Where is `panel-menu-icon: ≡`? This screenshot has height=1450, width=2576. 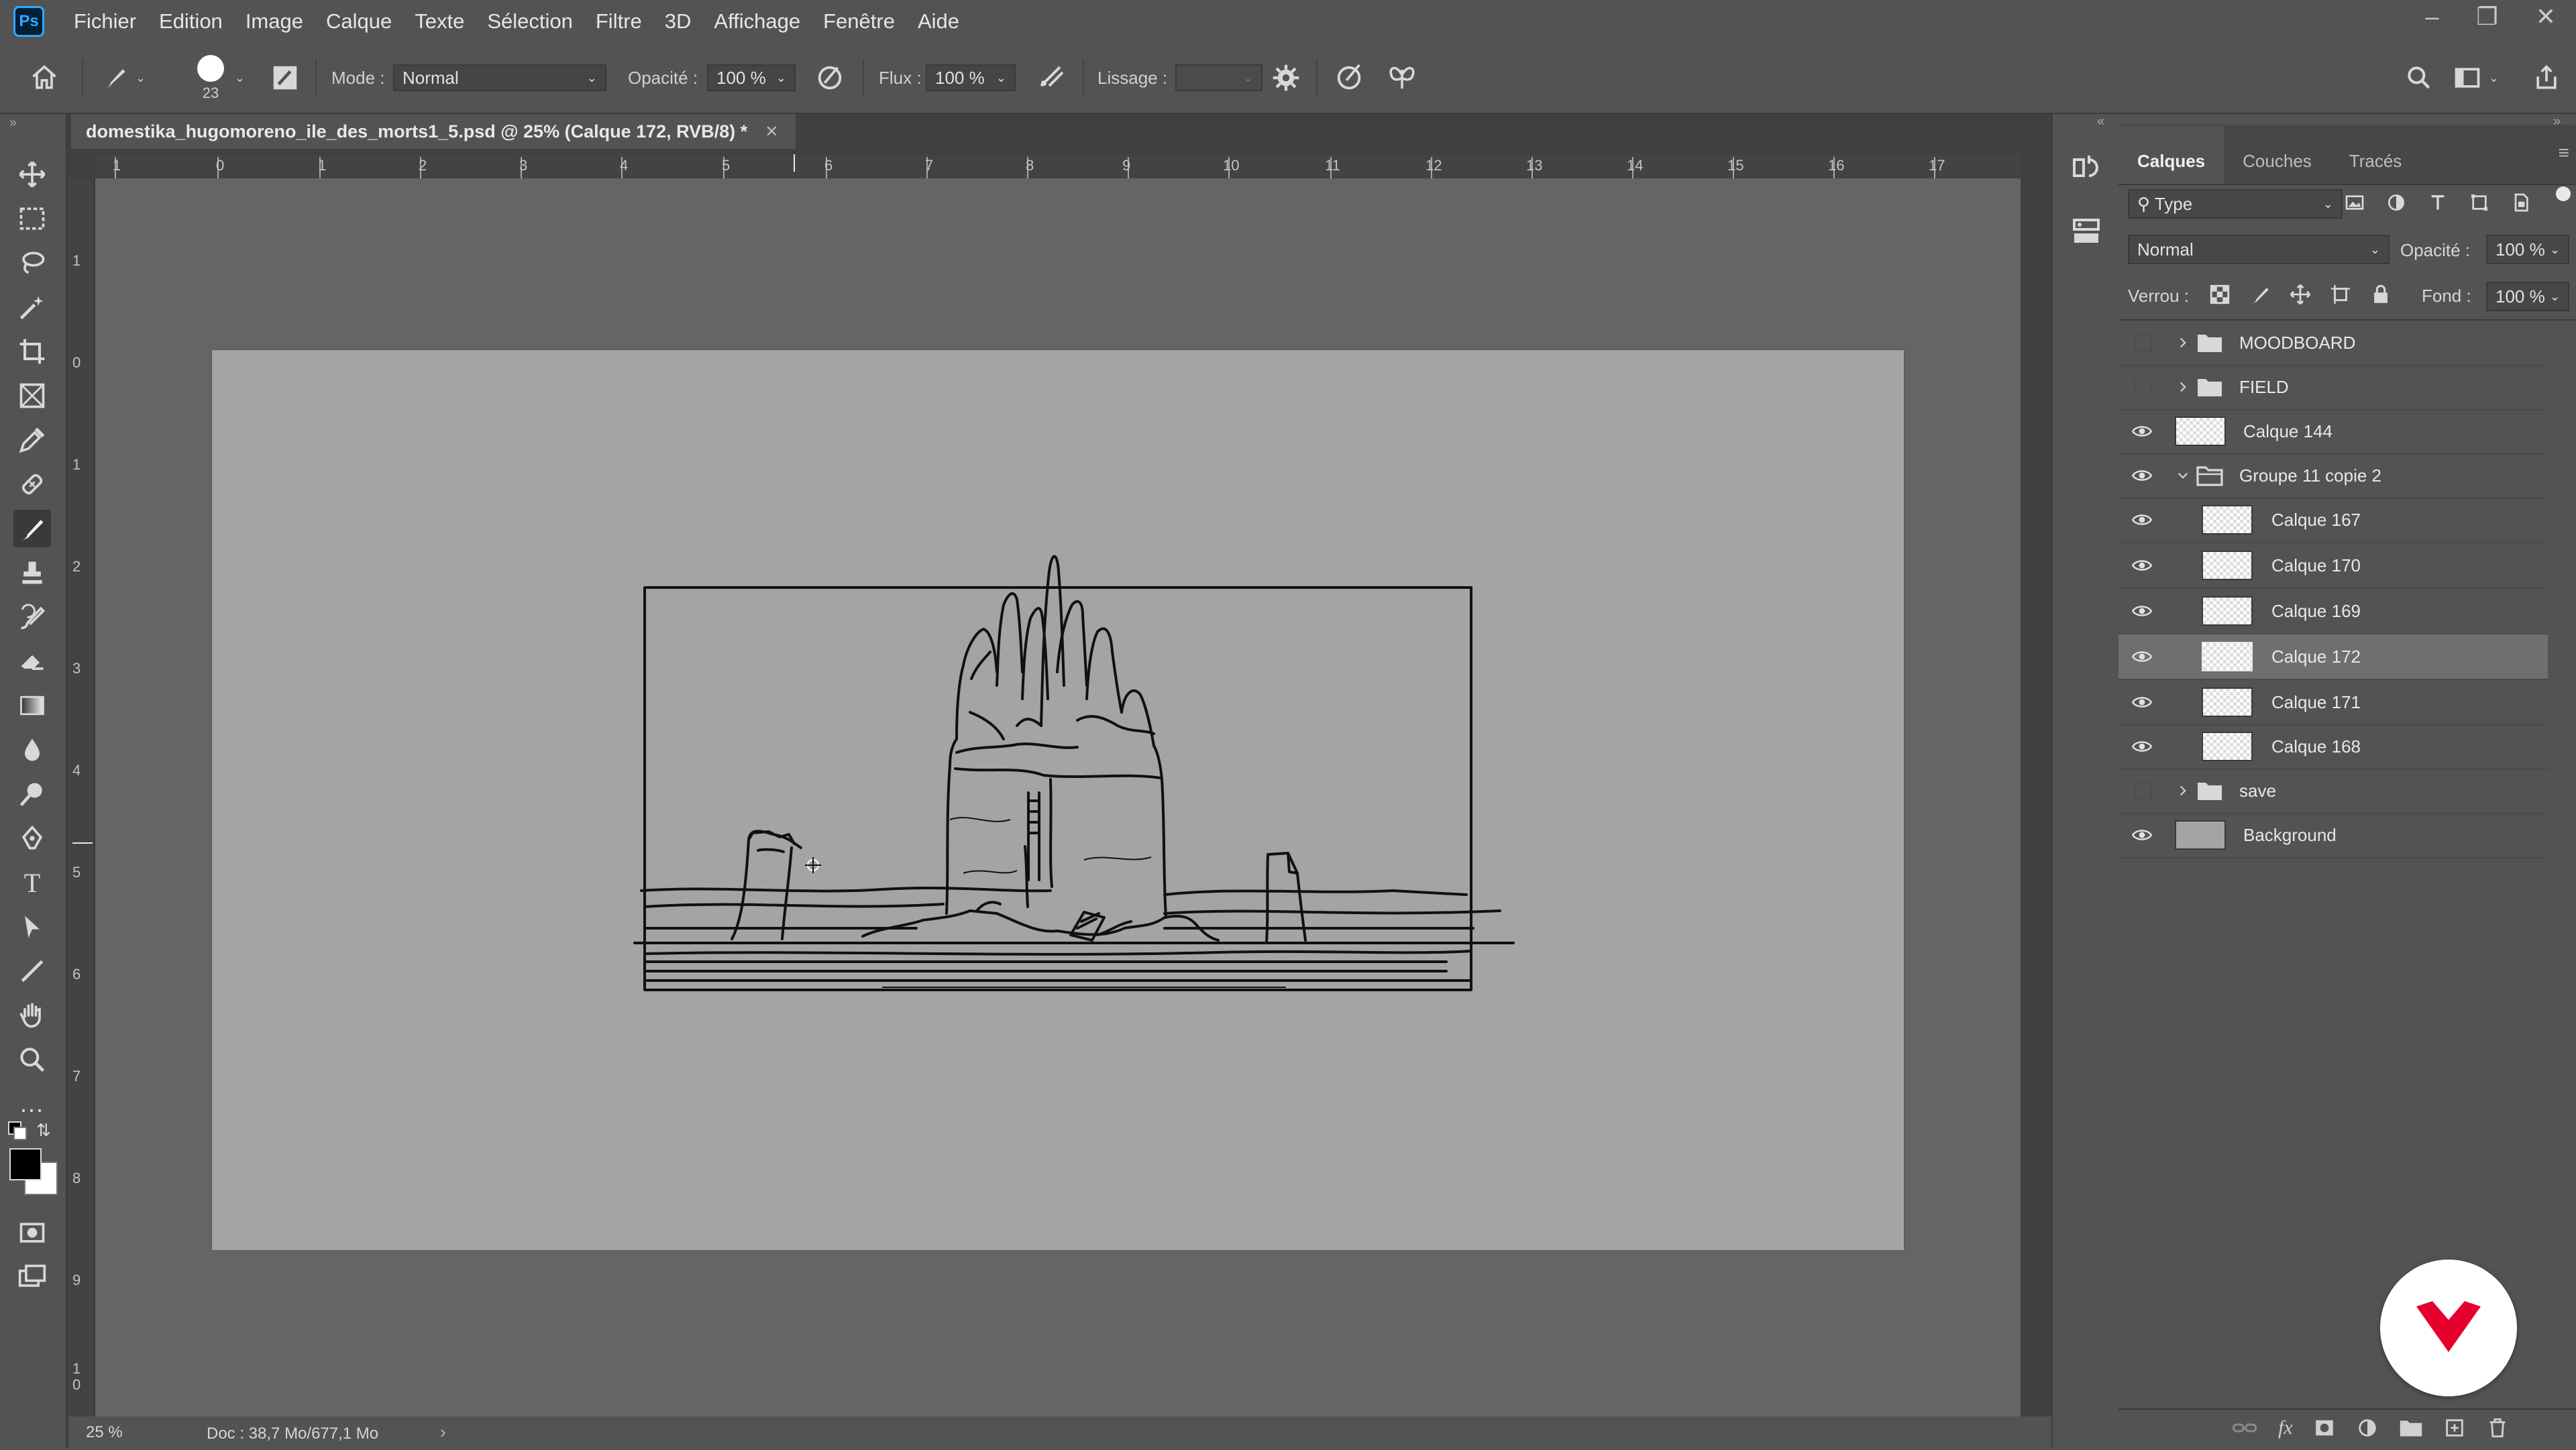
panel-menu-icon: ≡ is located at coordinates (2564, 153).